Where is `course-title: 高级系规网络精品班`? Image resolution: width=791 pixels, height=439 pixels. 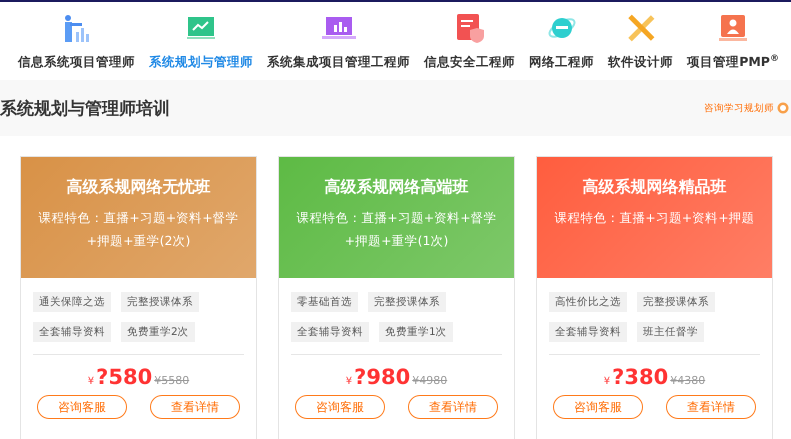
course-title: 高级系规网络精品班 is located at coordinates (655, 187).